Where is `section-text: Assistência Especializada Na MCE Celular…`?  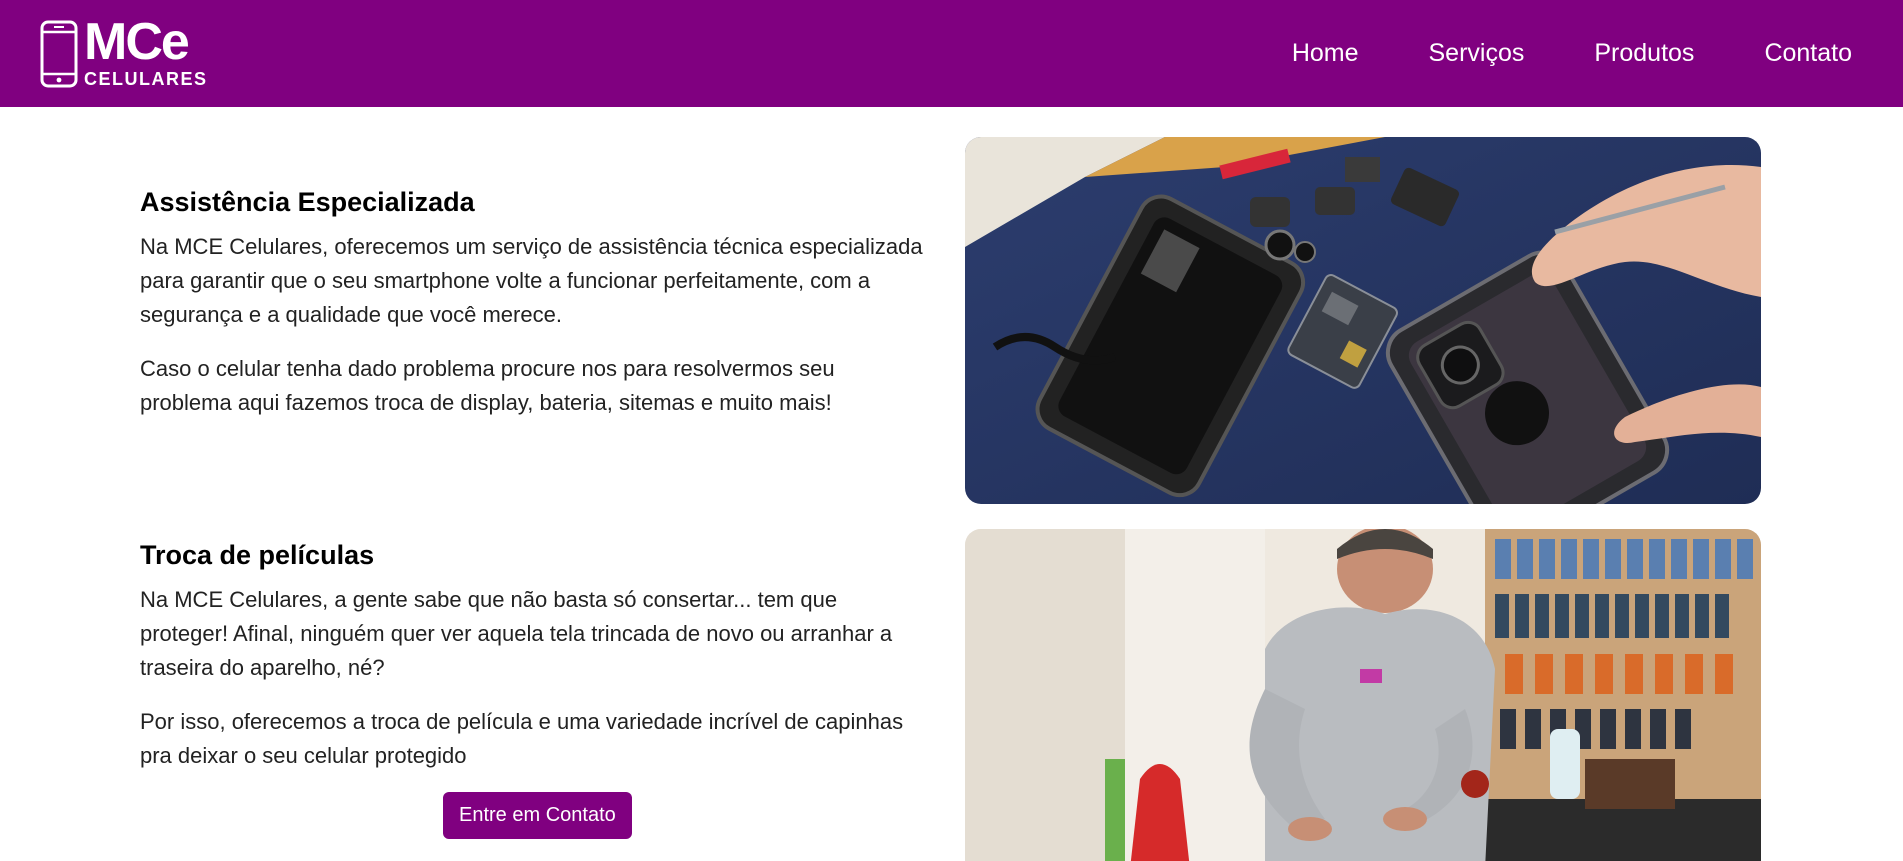 section-text: Assistência Especializada Na MCE Celular… is located at coordinates (535, 313).